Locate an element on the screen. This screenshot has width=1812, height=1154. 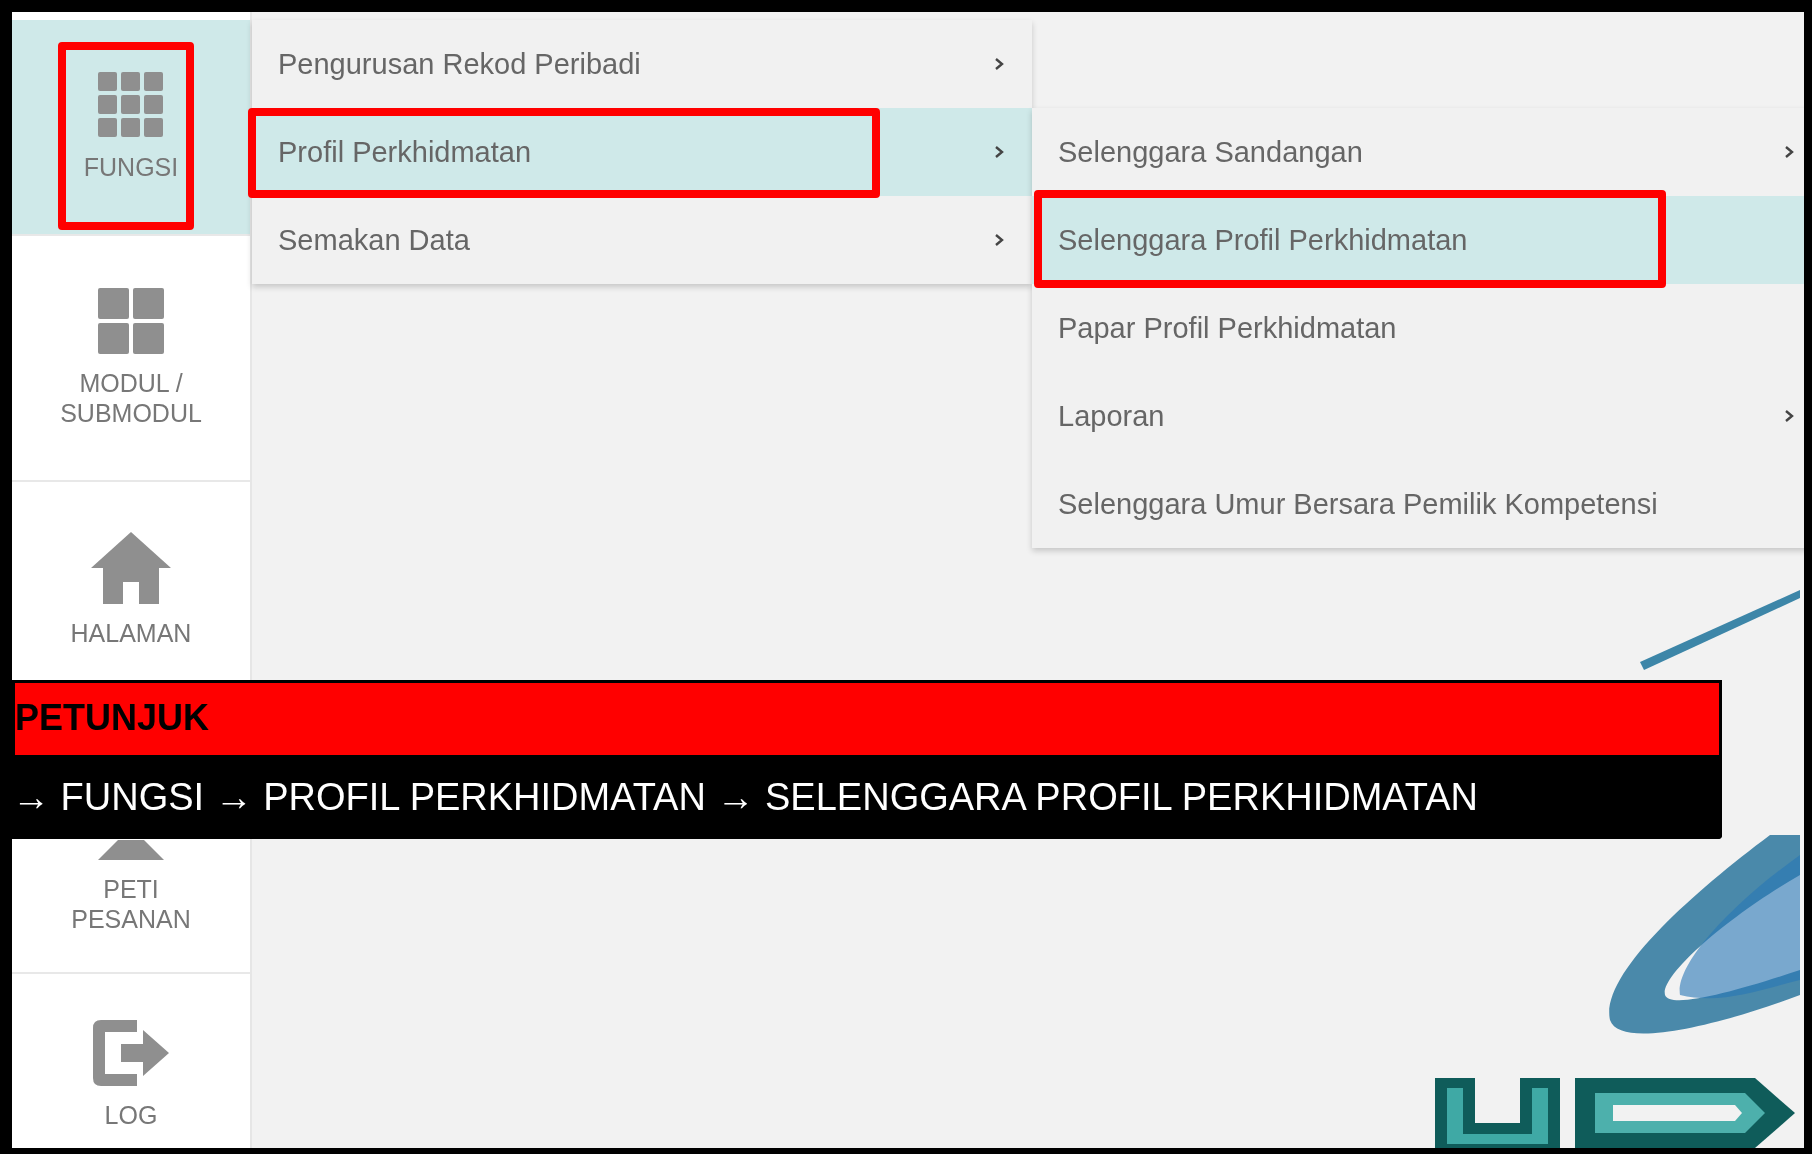
menu-item: Semakan Data is located at coordinates (642, 240).